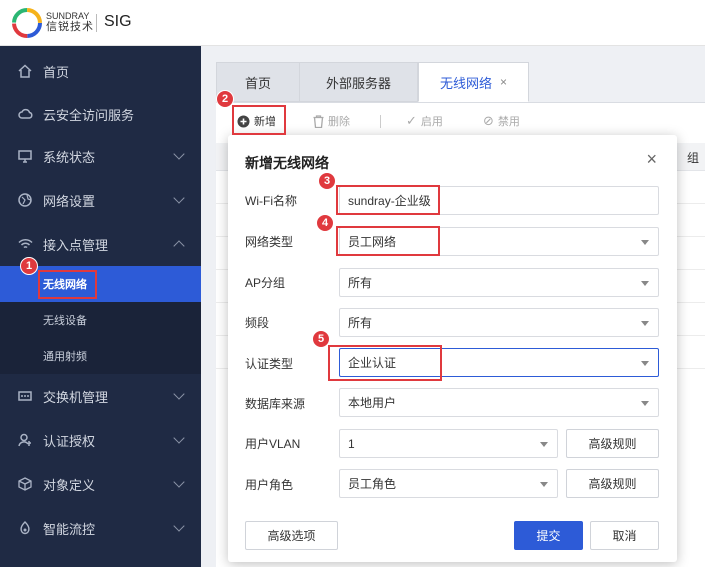  I want to click on header-divider, so click(96, 23).